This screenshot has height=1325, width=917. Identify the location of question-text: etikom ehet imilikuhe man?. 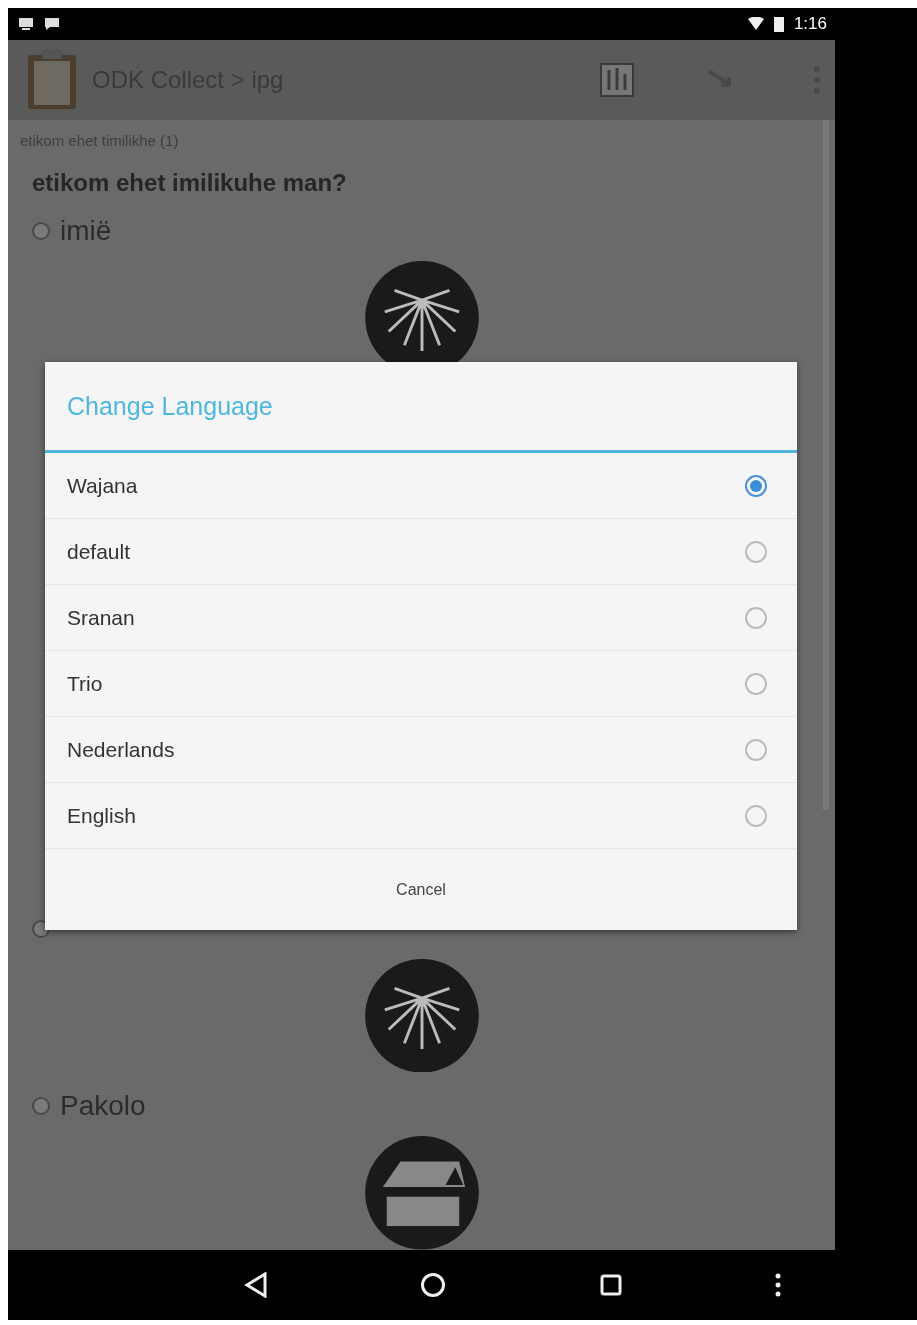
(190, 183).